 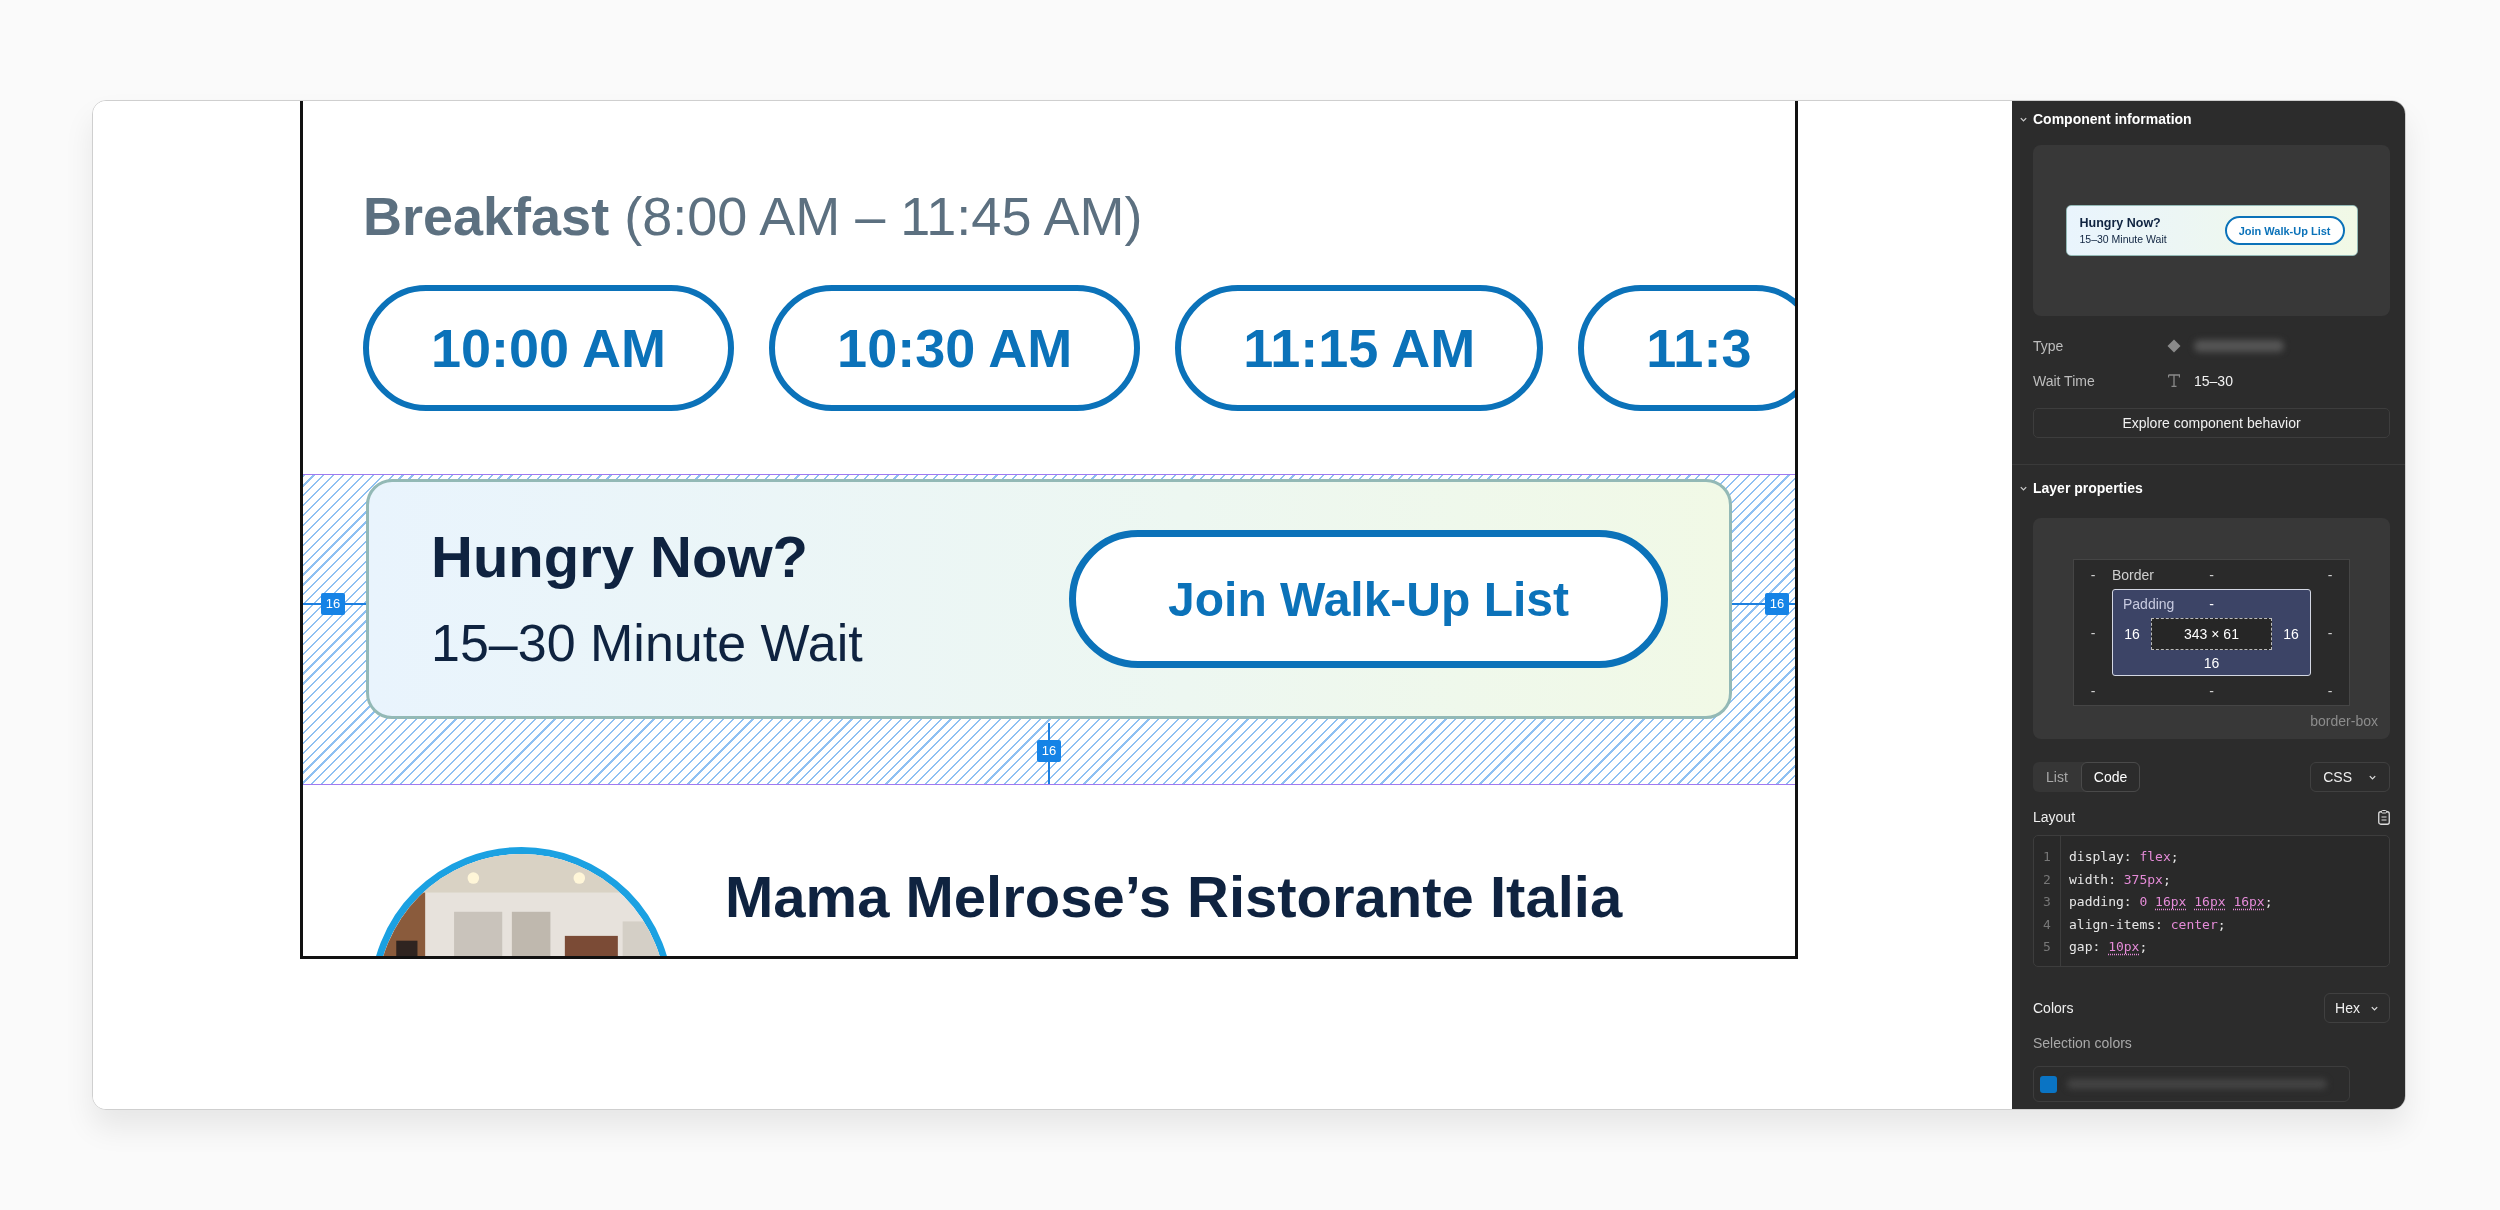 I want to click on section-heading: Breakfast (8:00 AM – 11:45 AM), so click(x=753, y=215).